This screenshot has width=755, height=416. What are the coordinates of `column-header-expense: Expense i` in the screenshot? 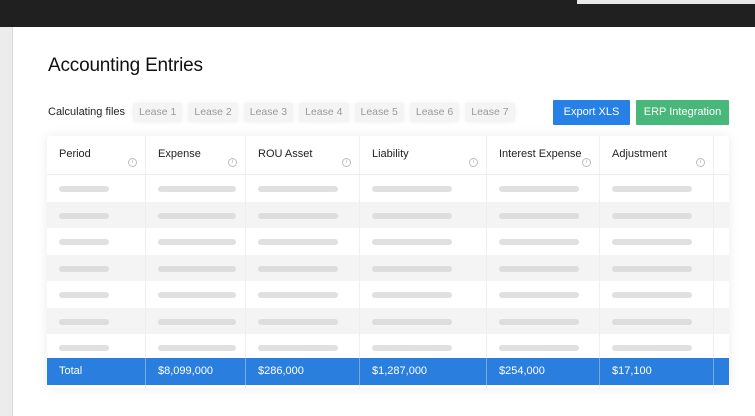 It's located at (196, 155).